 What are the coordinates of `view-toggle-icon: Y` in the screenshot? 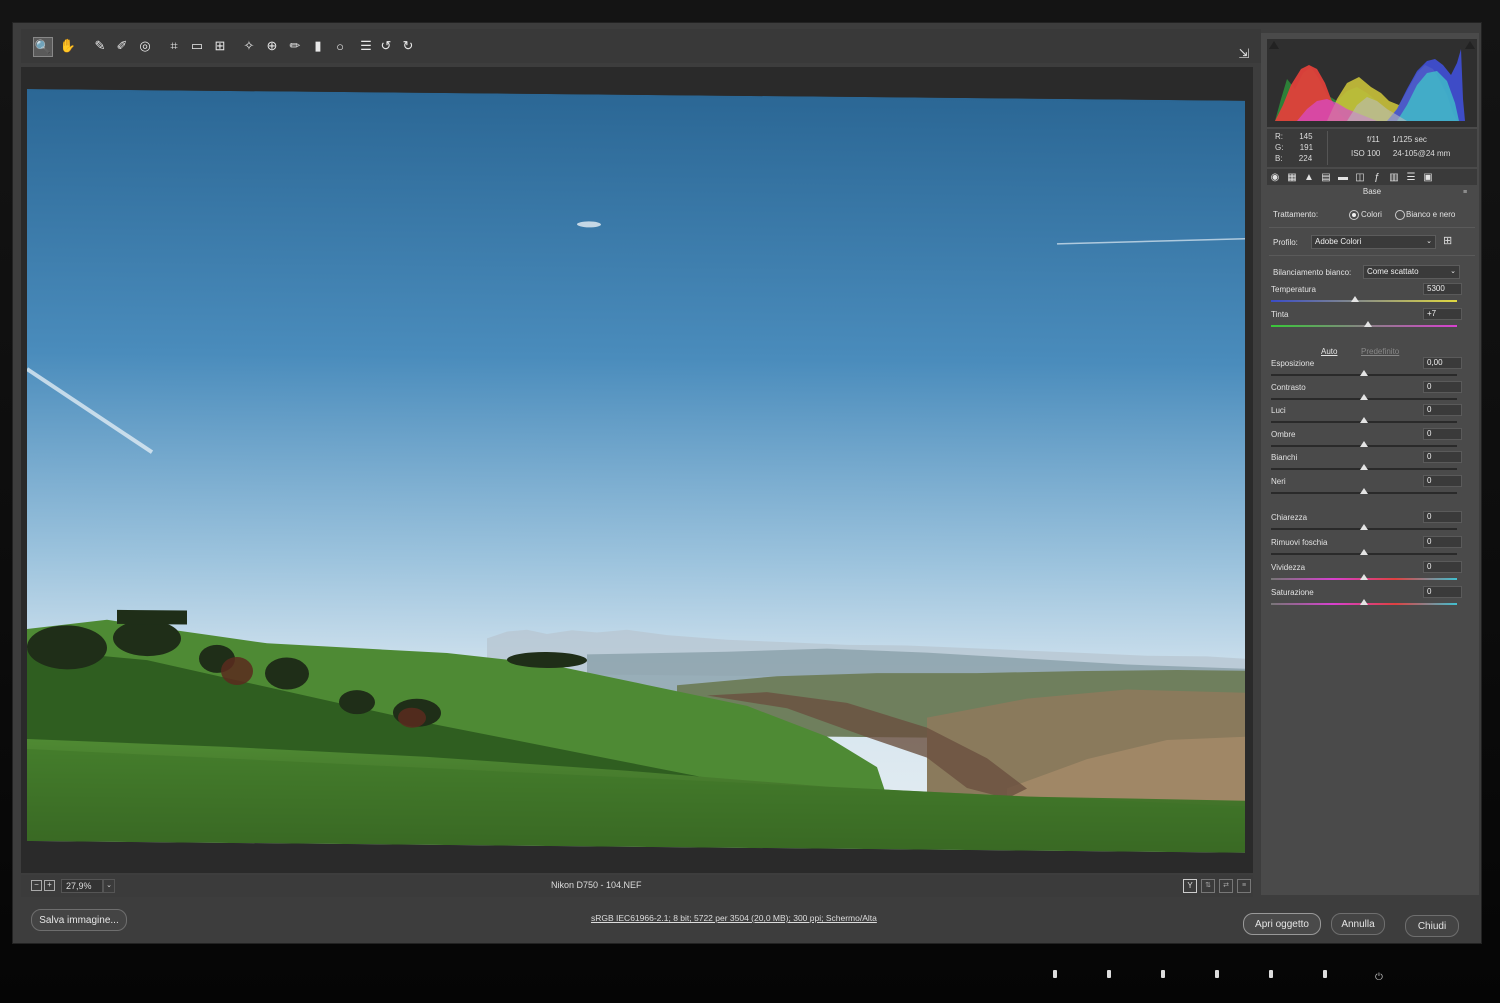 It's located at (1190, 886).